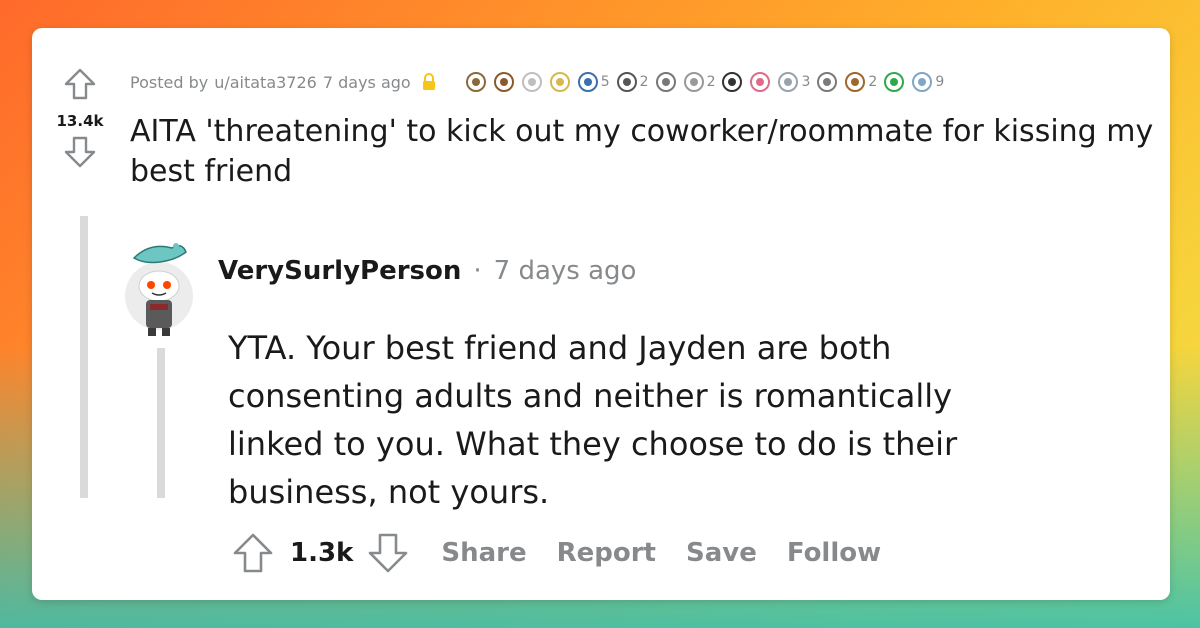 This screenshot has width=1200, height=628. Describe the element at coordinates (693, 82) in the screenshot. I see `laughing-face-award-icon` at that location.